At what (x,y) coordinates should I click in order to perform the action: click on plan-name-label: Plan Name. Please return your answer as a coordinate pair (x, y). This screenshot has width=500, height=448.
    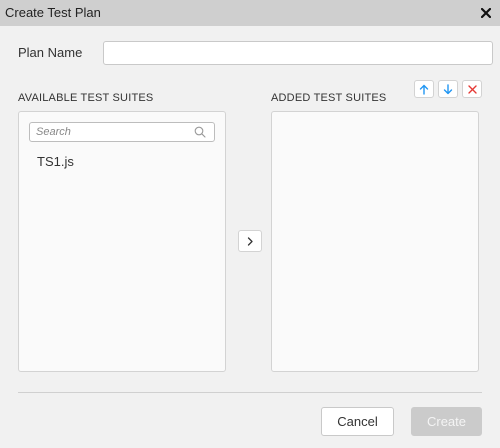
    Looking at the image, I should click on (50, 52).